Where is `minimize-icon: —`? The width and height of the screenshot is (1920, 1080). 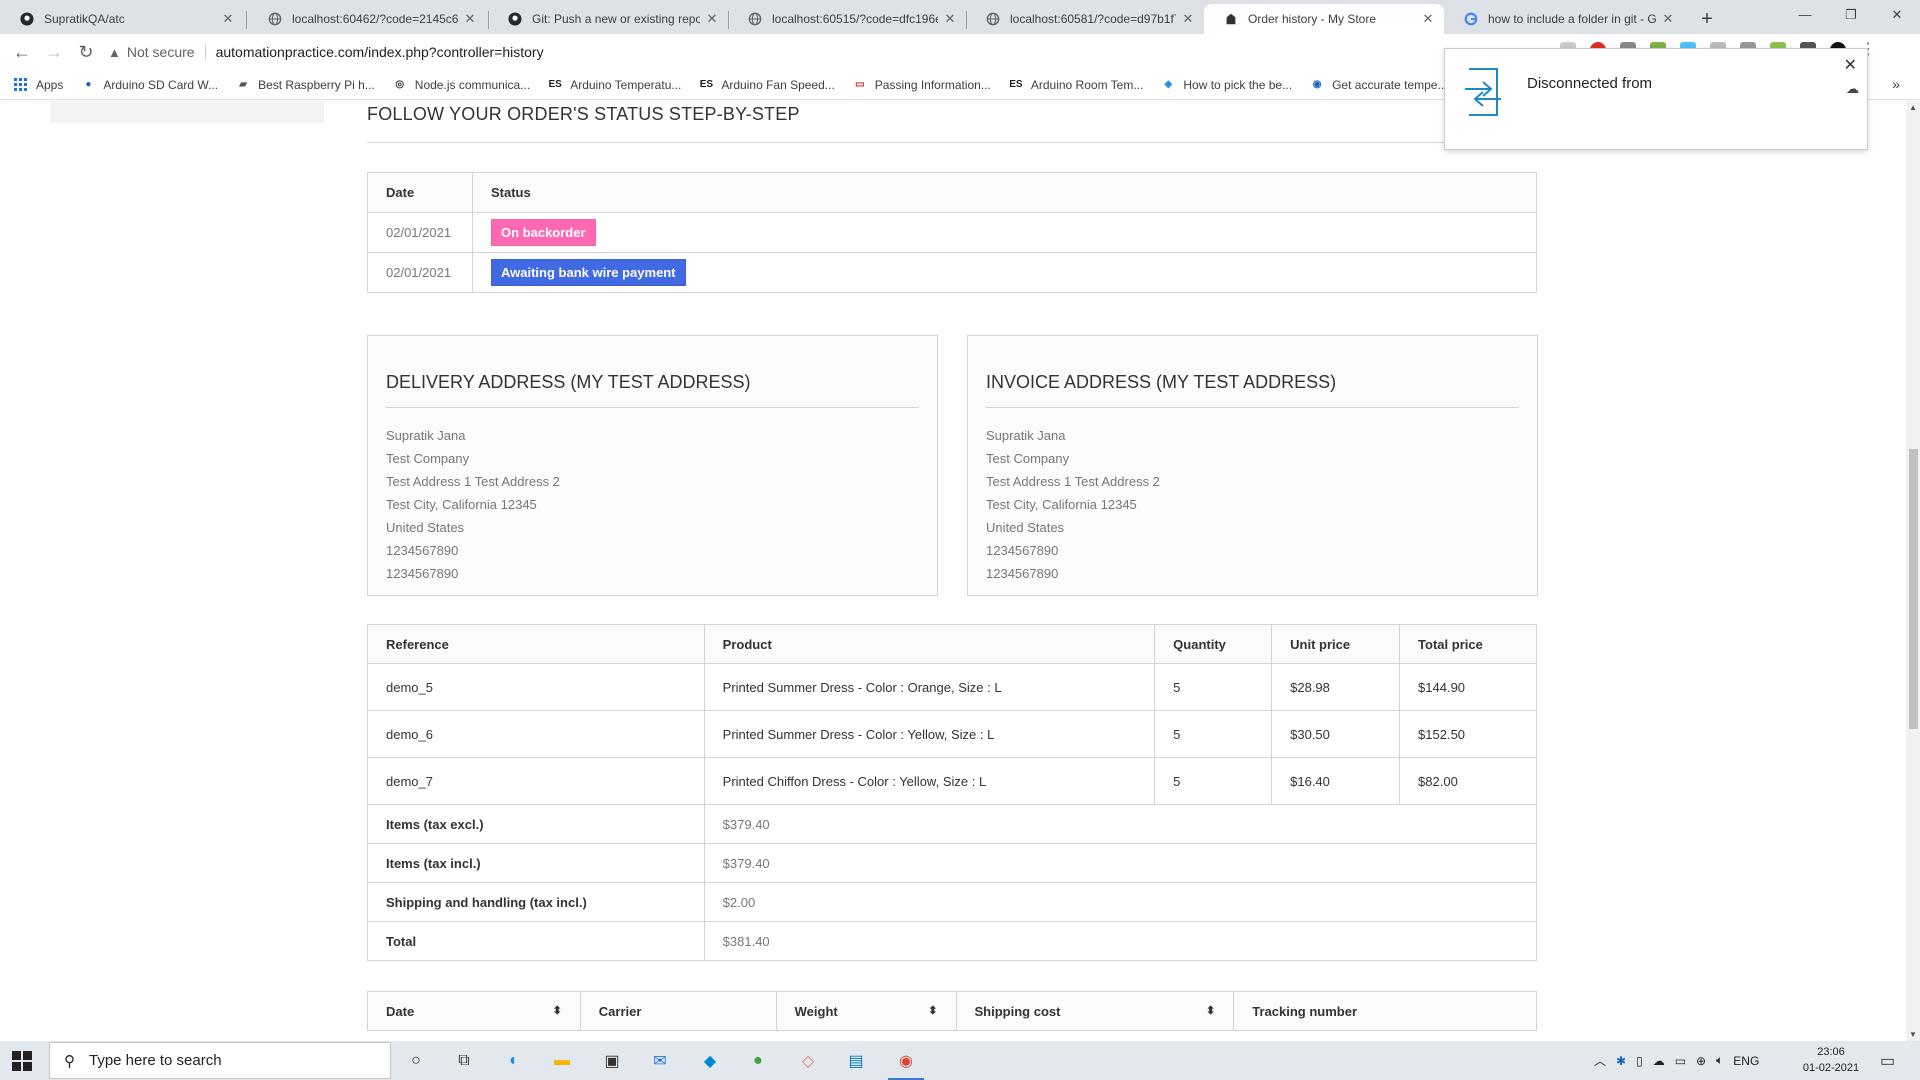
minimize-icon: — is located at coordinates (1805, 15).